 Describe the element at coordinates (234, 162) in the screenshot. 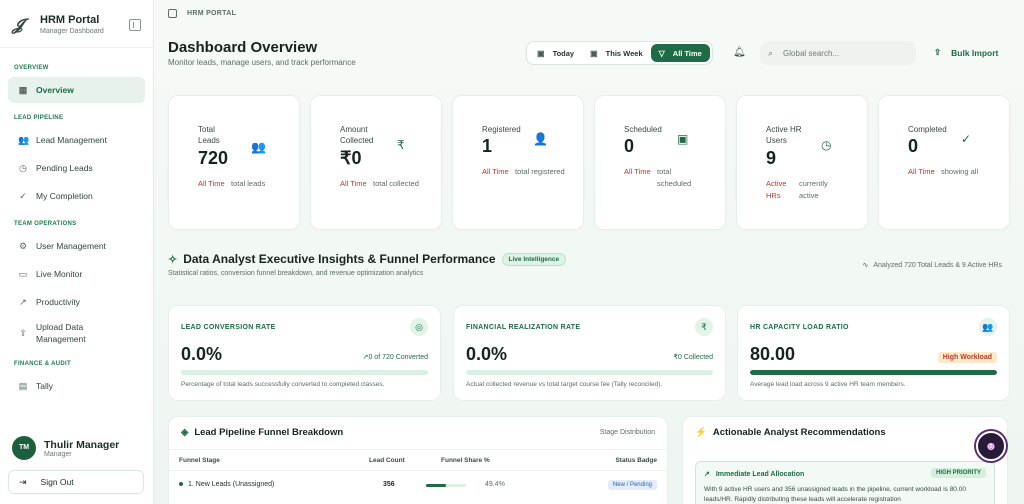

I see `stat-card-total-leads: Total Leads 720 👥 All Time total leads` at that location.